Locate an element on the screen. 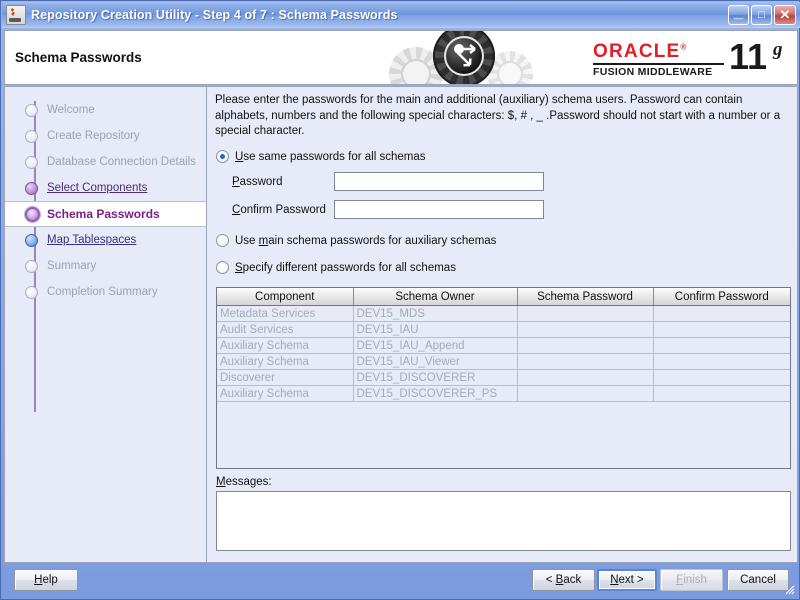 This screenshot has height=600, width=800. help-button: Help is located at coordinates (46, 580).